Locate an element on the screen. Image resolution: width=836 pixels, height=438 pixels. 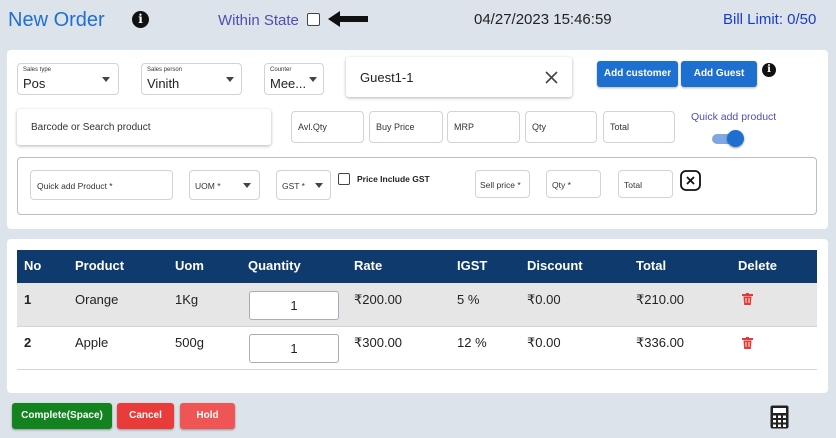
within-state-label: Within State is located at coordinates (258, 20).